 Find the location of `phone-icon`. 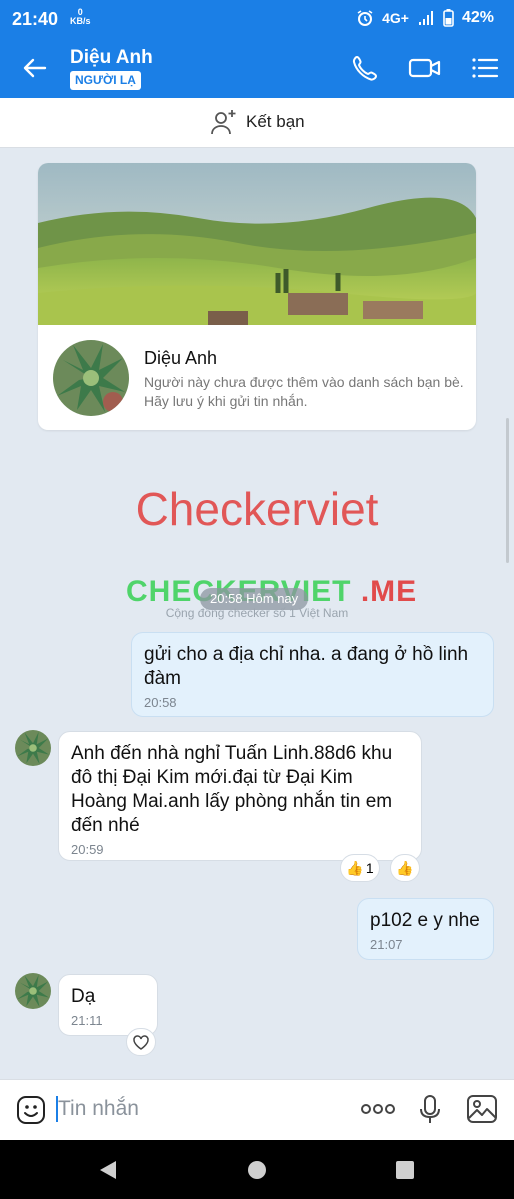

phone-icon is located at coordinates (365, 68).